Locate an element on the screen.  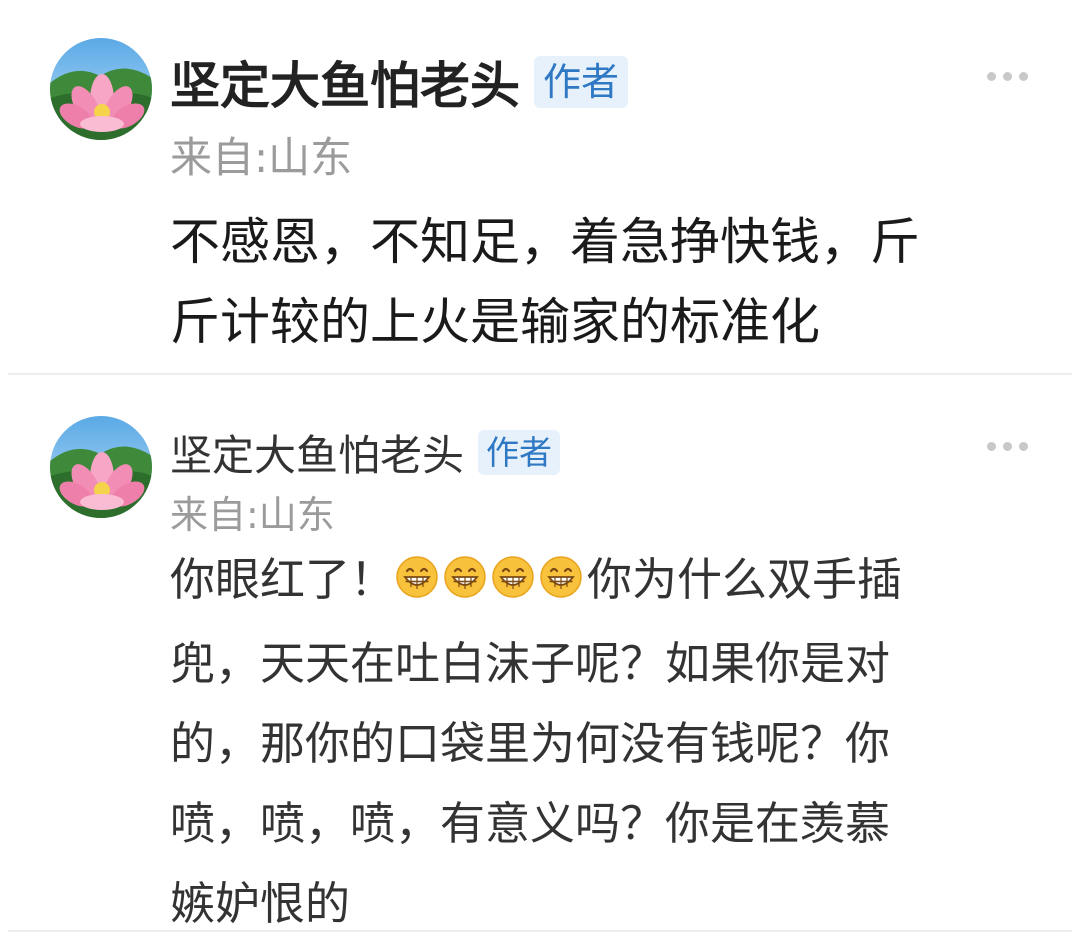
comment-line: 不感恩，不知足，着急挣快钱，斤 is located at coordinates (545, 242).